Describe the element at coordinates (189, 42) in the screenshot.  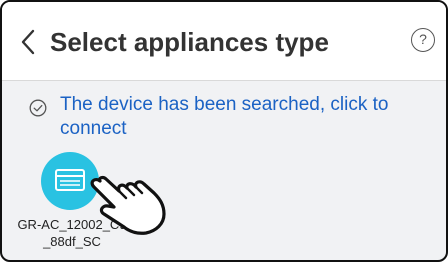
I see `page-title: Select appliances type` at that location.